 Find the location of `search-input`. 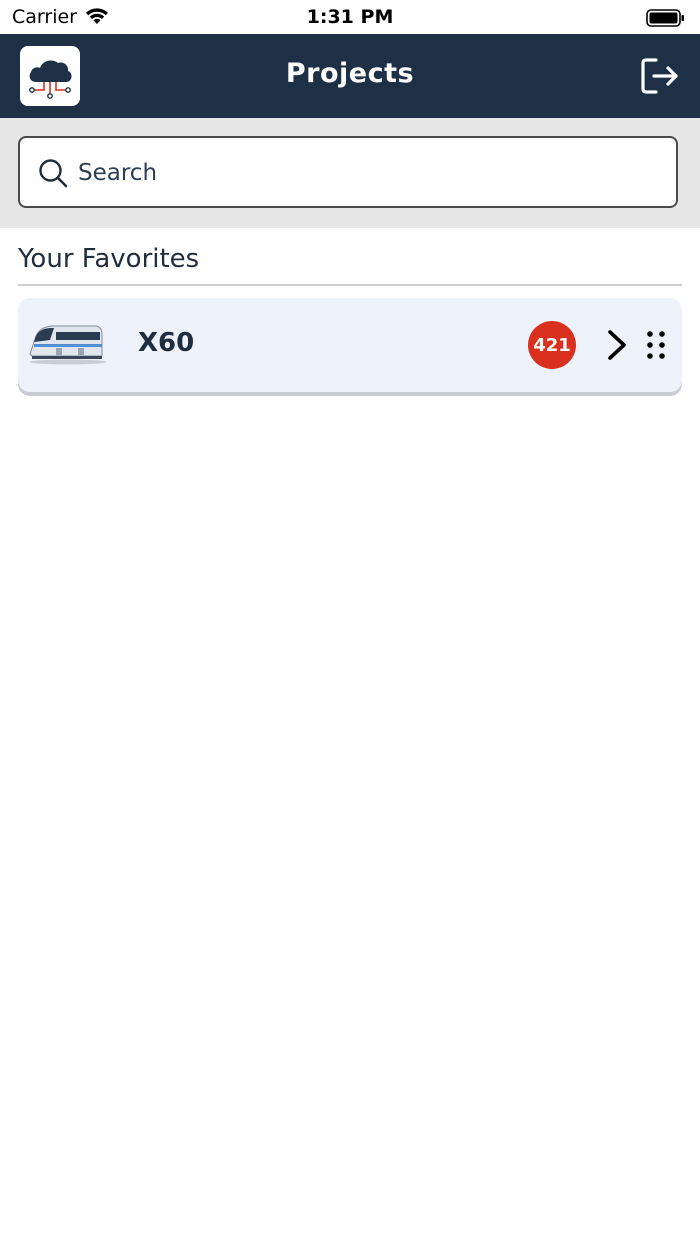

search-input is located at coordinates (368, 173).